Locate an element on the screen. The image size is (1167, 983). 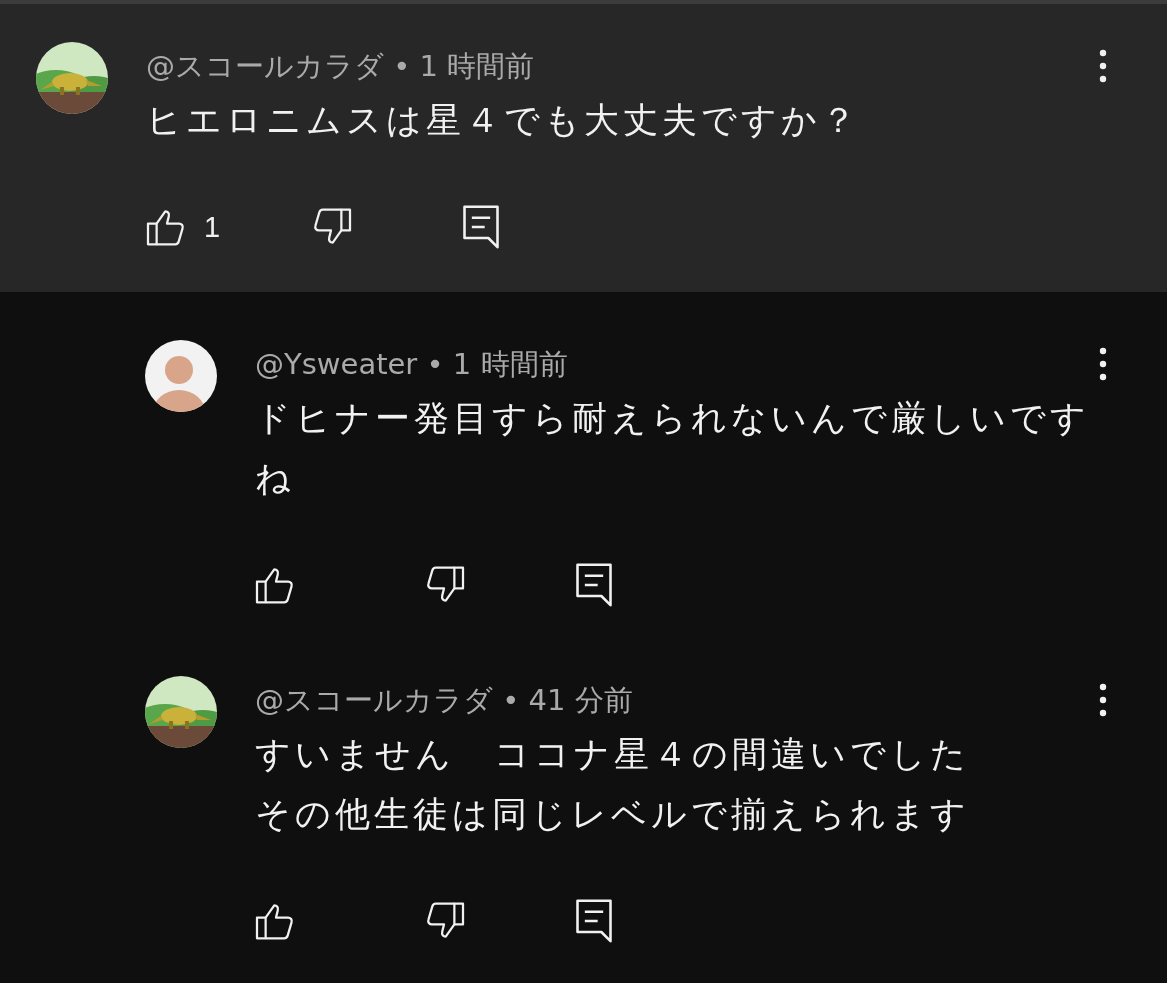
comment-text: すいません ココナ星４の間違いでした is located at coordinates (613, 754).